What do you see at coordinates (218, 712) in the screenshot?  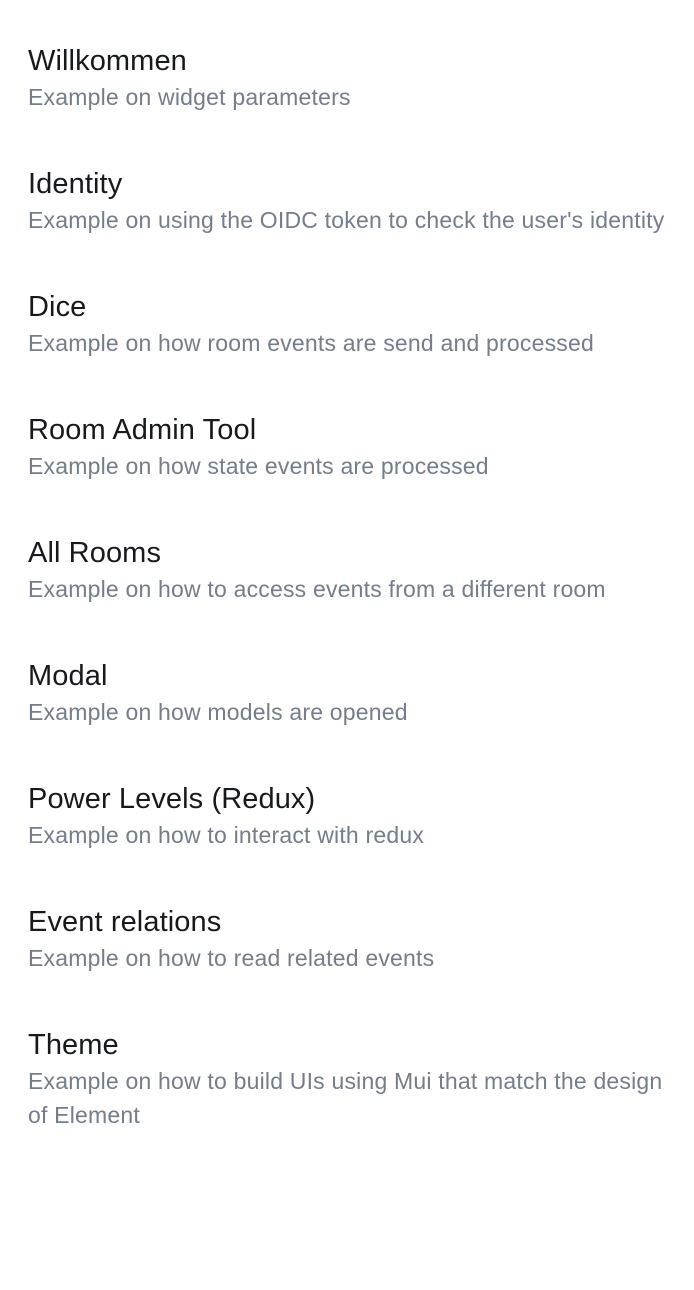 I see `list-item-description: Example on how models are opened` at bounding box center [218, 712].